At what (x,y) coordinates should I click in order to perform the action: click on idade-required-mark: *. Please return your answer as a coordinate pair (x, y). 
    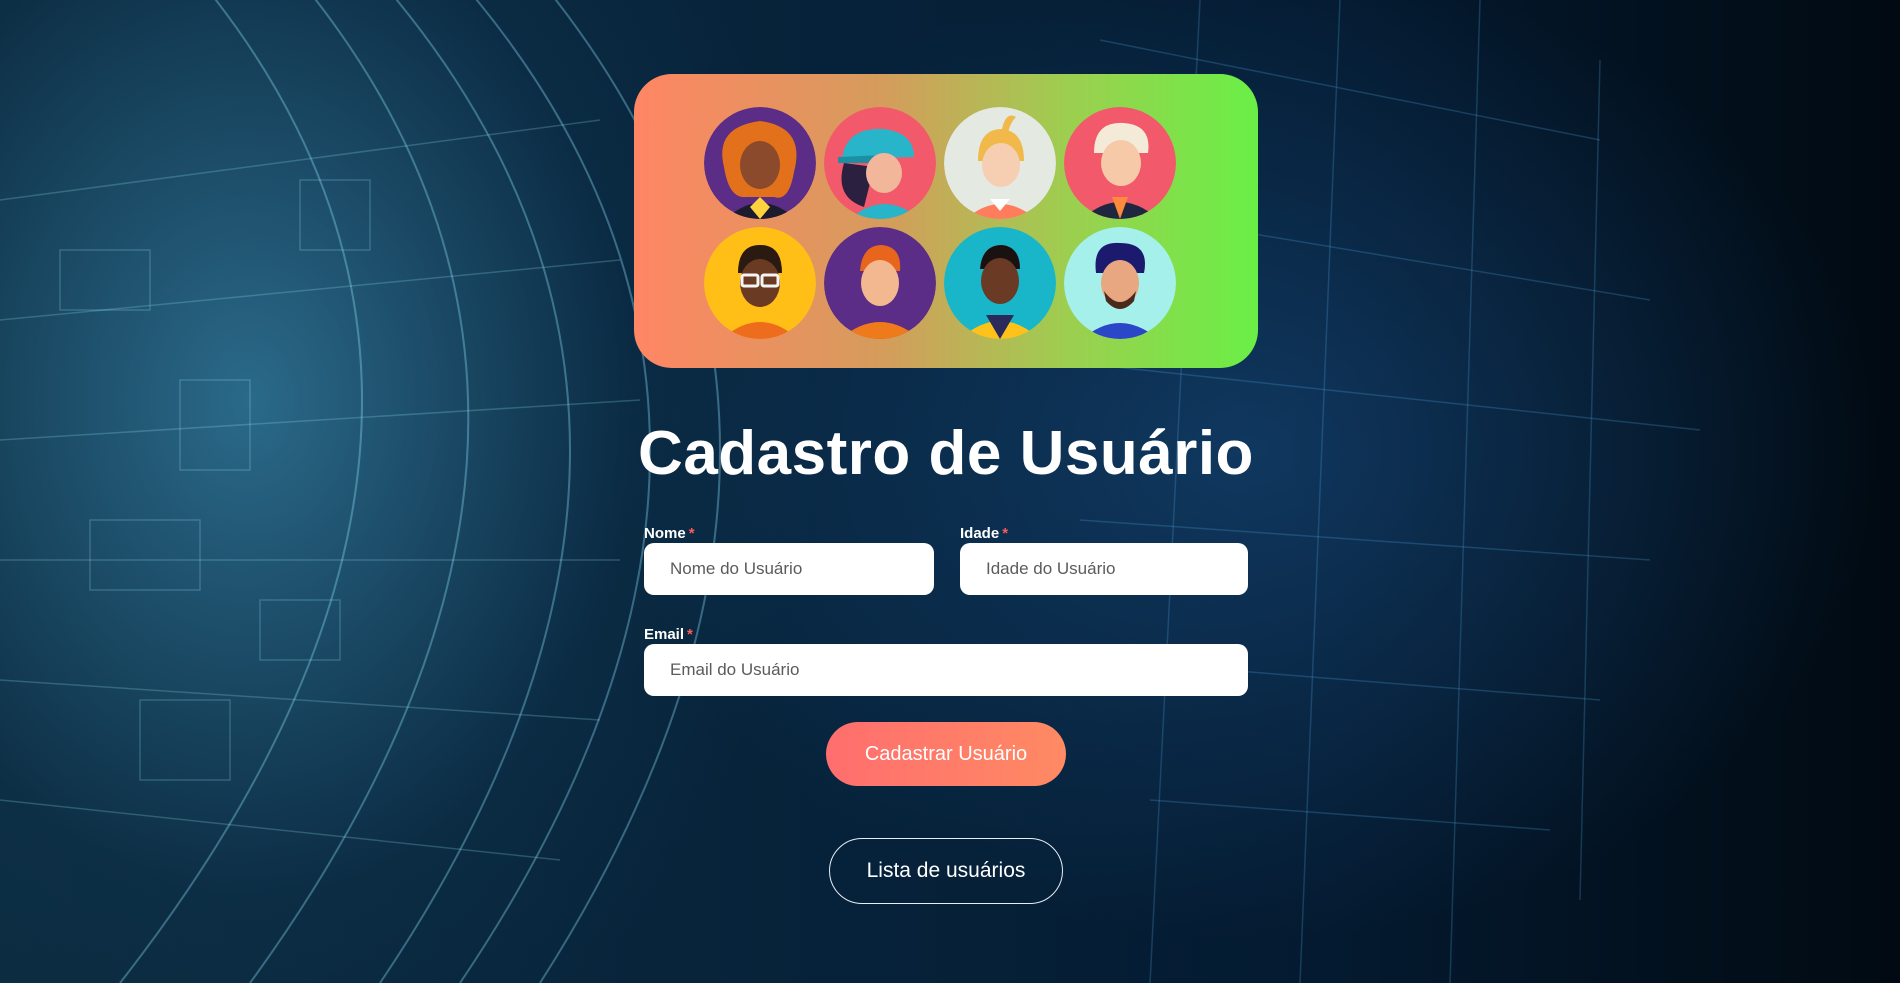
    Looking at the image, I should click on (1005, 533).